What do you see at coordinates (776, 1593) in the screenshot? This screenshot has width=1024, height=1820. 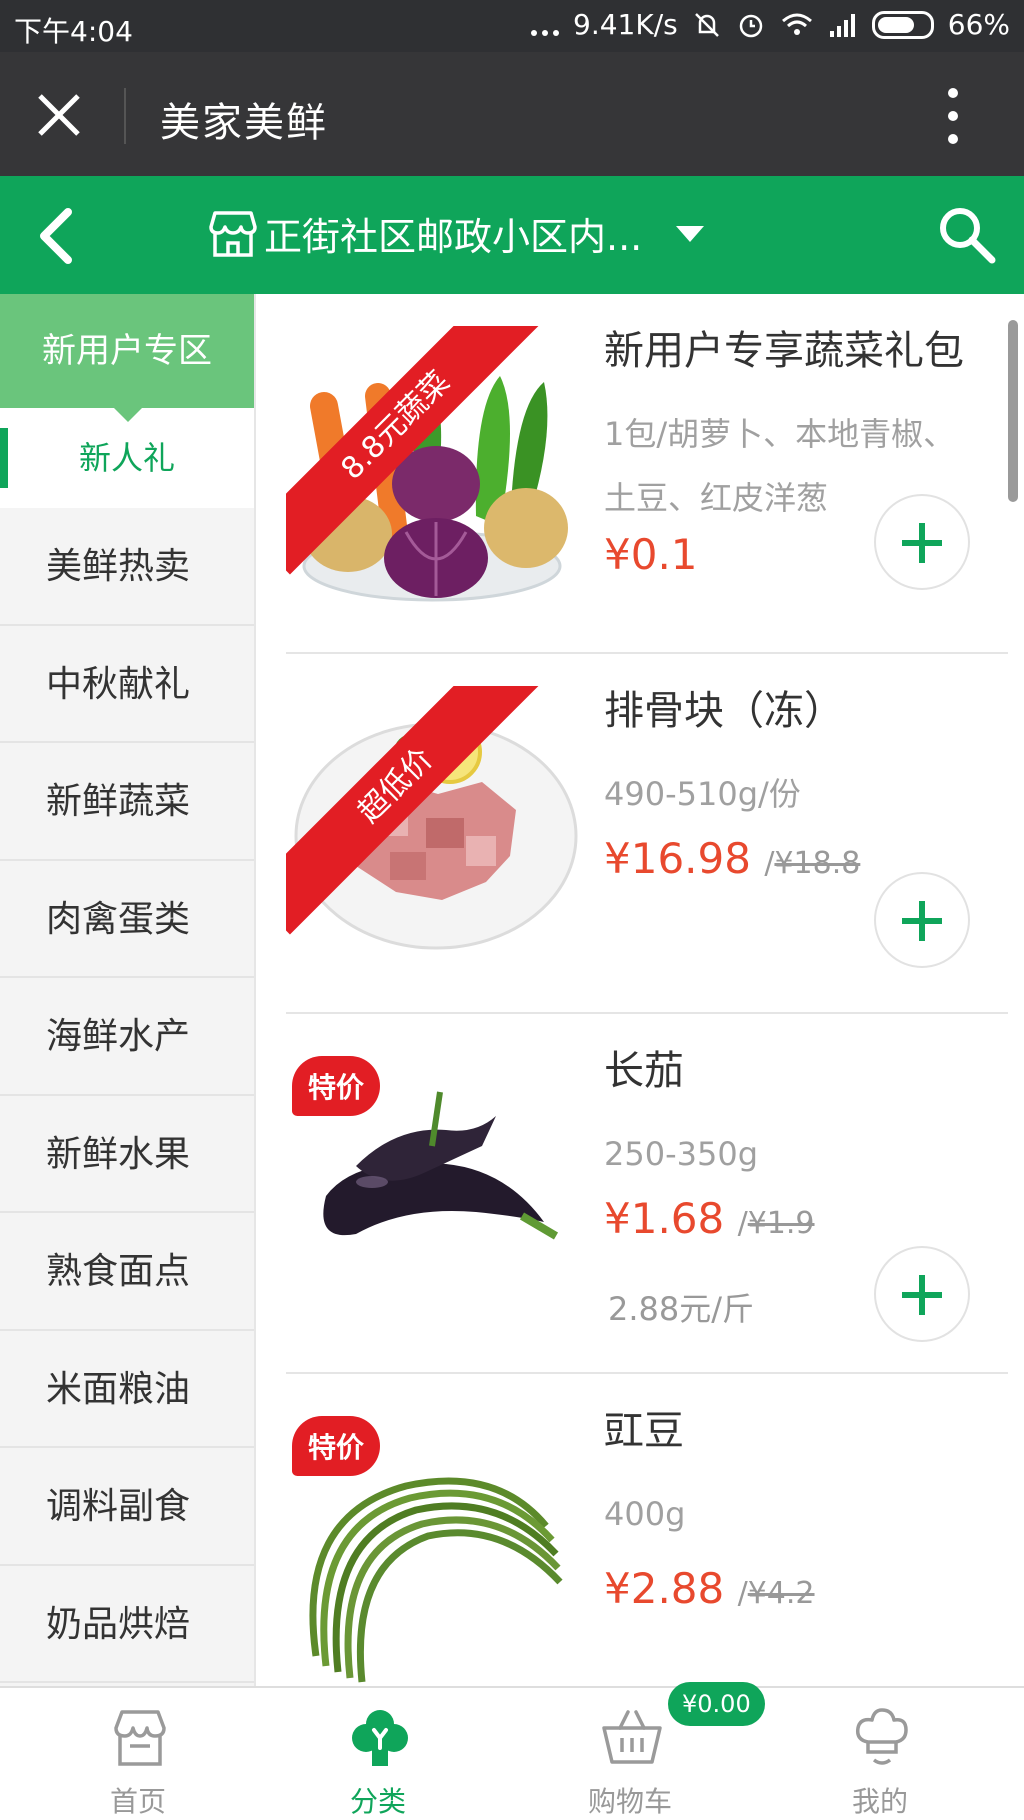 I see `original-price: /¥4.2` at bounding box center [776, 1593].